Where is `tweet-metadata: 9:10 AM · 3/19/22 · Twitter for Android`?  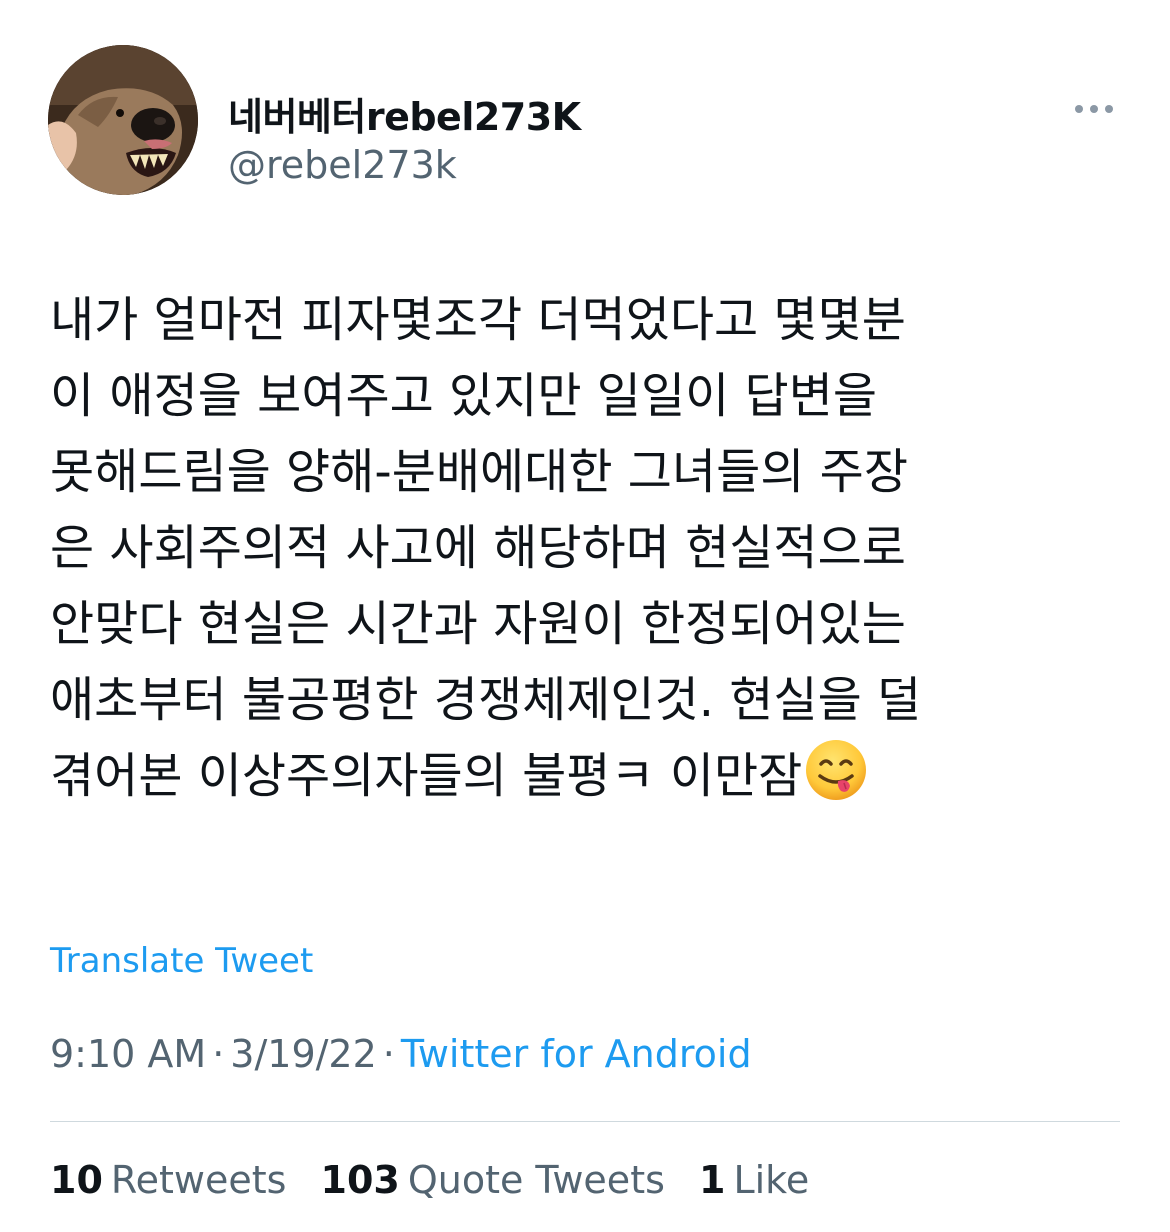
tweet-metadata: 9:10 AM · 3/19/22 · Twitter for Android is located at coordinates (401, 1054).